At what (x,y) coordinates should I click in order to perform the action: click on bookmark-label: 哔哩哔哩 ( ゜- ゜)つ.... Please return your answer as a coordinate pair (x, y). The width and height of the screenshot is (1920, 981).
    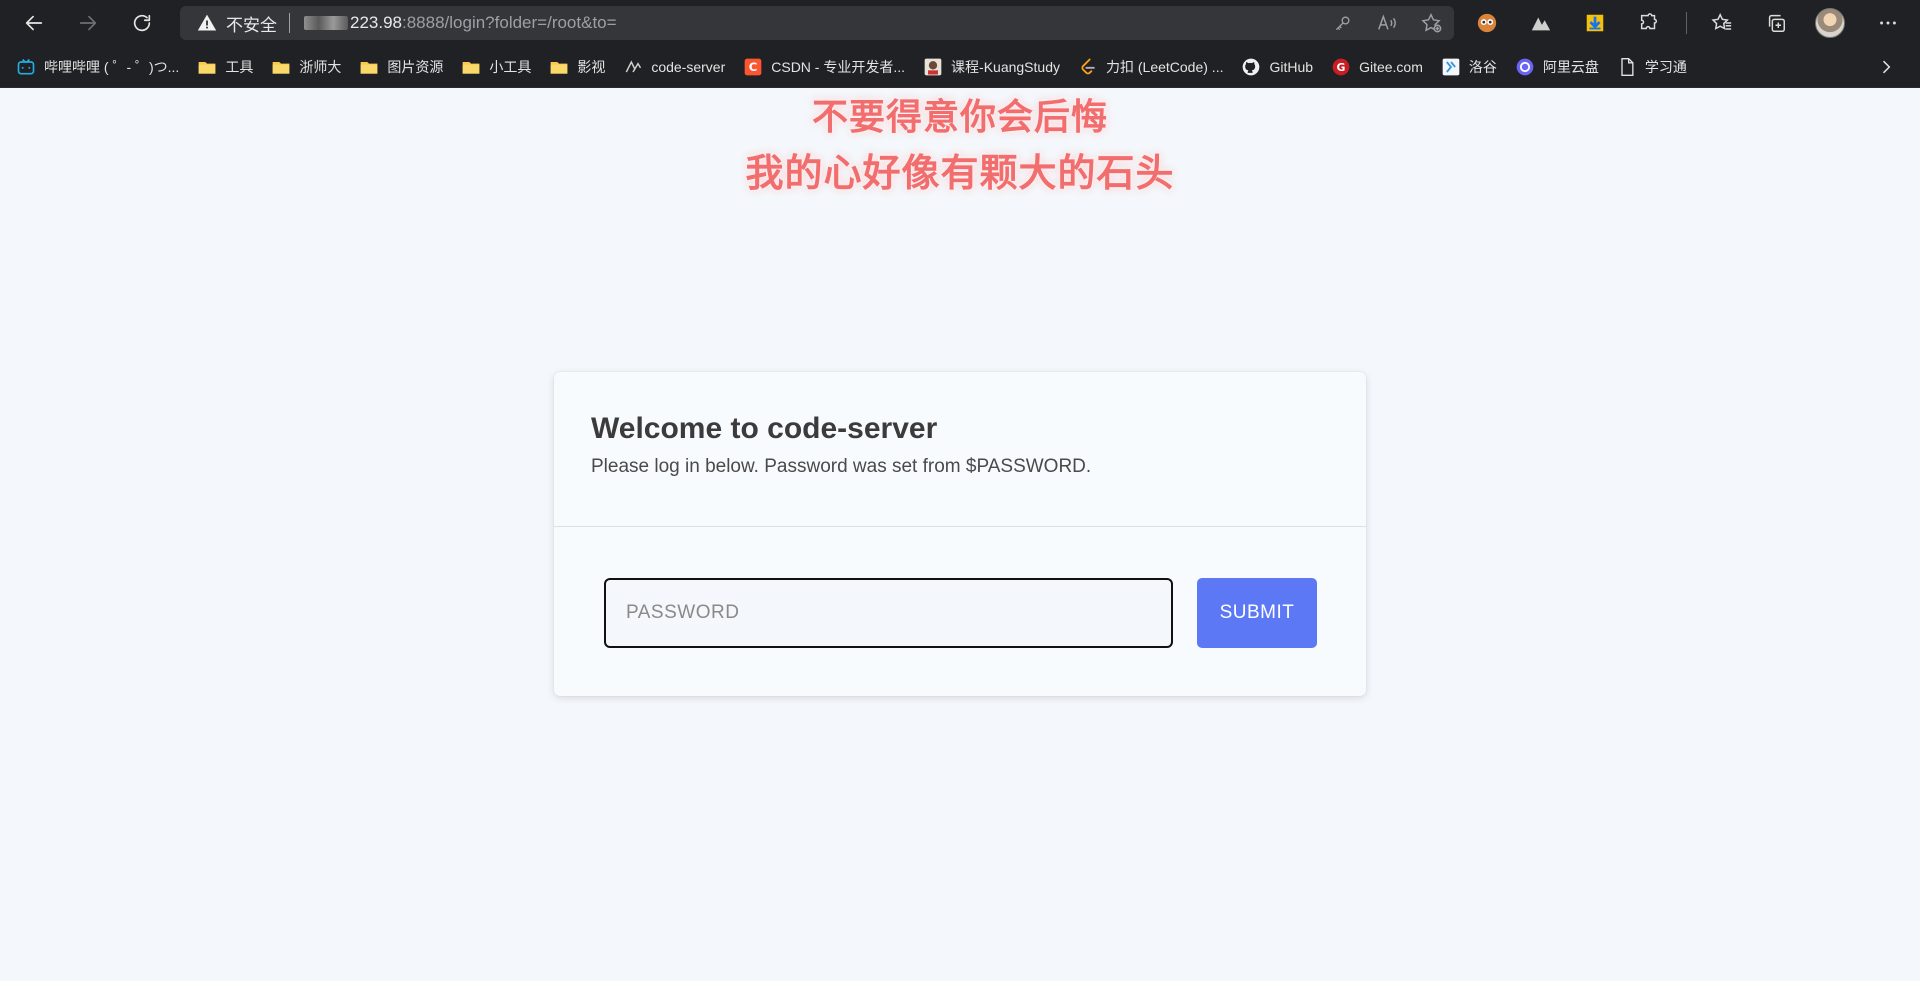
    Looking at the image, I should click on (112, 66).